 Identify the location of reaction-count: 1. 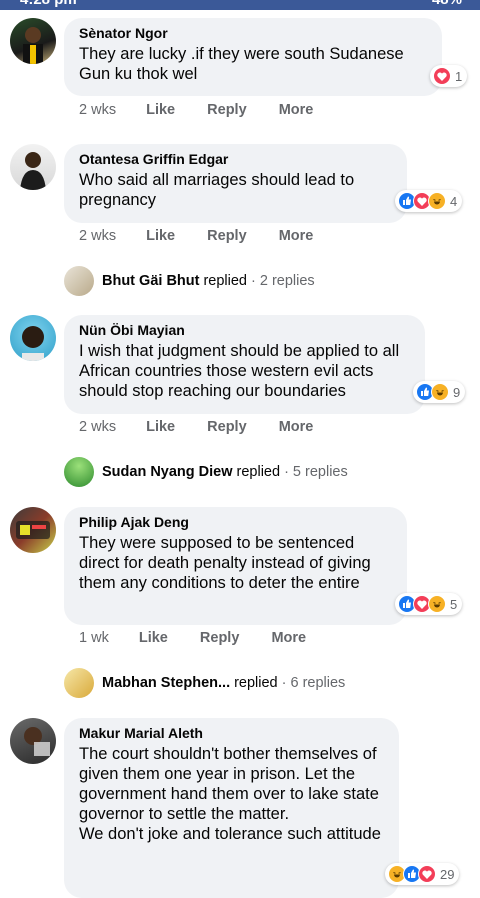
(459, 76).